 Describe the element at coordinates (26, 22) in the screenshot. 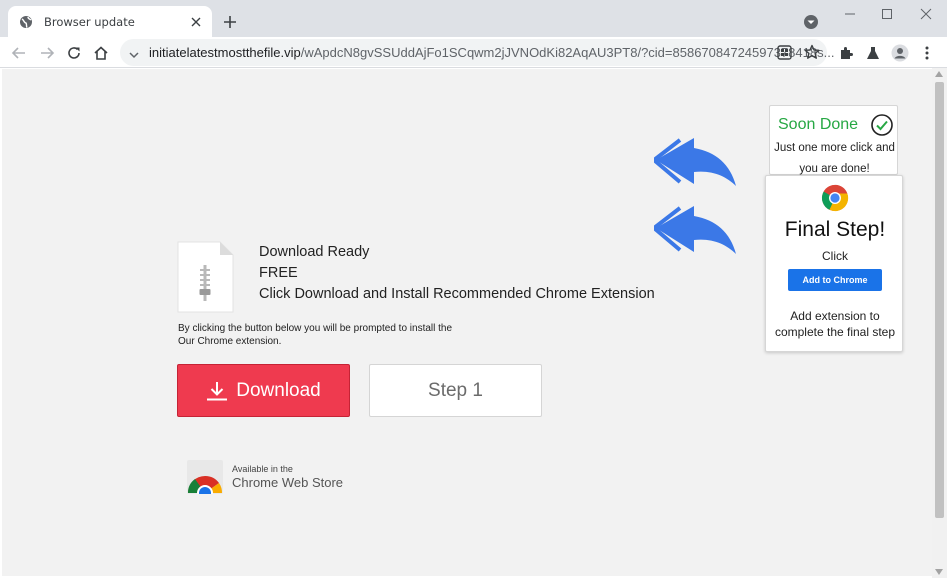

I see `globe-icon` at that location.